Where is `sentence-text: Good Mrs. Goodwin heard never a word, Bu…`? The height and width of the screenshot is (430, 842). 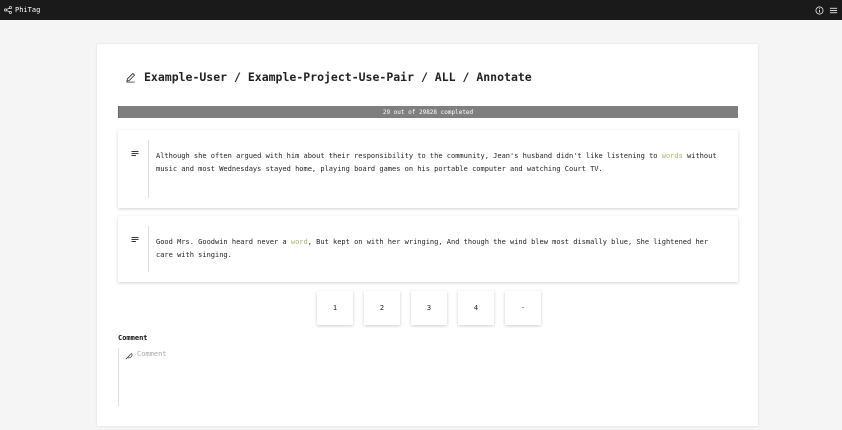
sentence-text: Good Mrs. Goodwin heard never a word, Bu… is located at coordinates (437, 248).